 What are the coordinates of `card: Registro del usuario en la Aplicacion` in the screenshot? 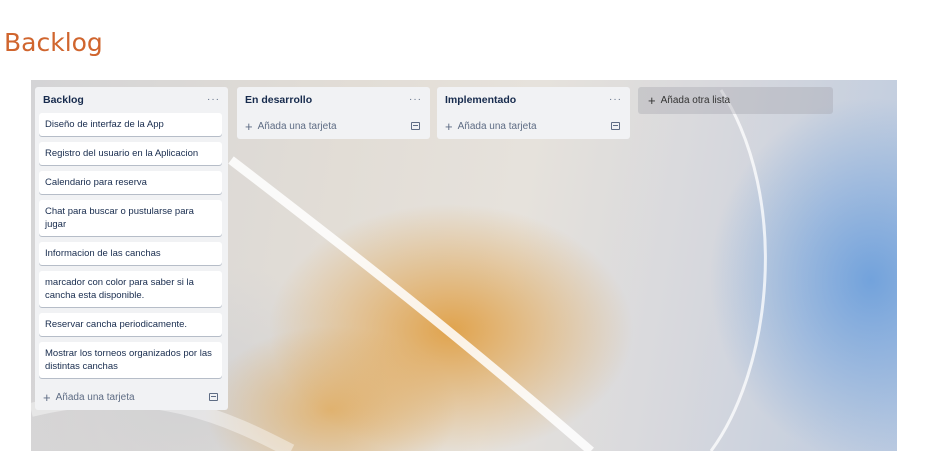 It's located at (130, 153).